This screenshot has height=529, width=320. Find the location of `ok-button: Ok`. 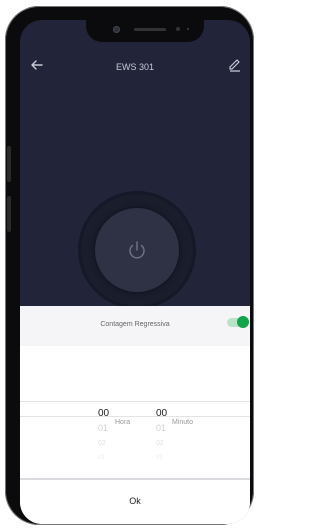

ok-button: Ok is located at coordinates (135, 501).